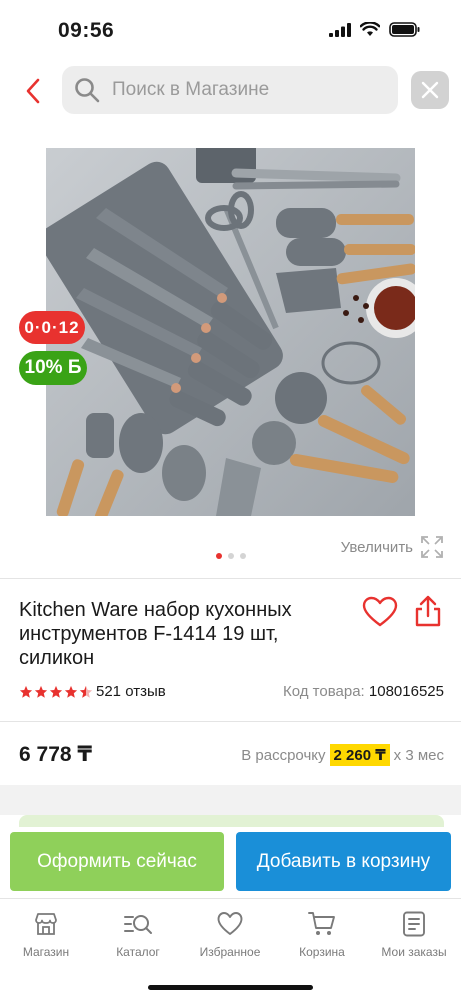 Image resolution: width=461 pixels, height=999 pixels. I want to click on status-time: 09:56, so click(86, 30).